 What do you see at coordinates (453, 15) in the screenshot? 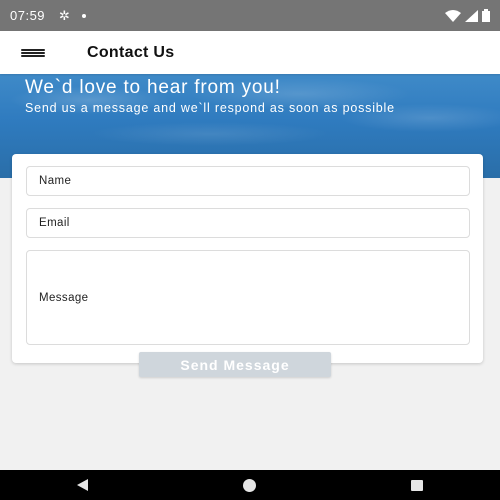
I see `wifi-icon` at bounding box center [453, 15].